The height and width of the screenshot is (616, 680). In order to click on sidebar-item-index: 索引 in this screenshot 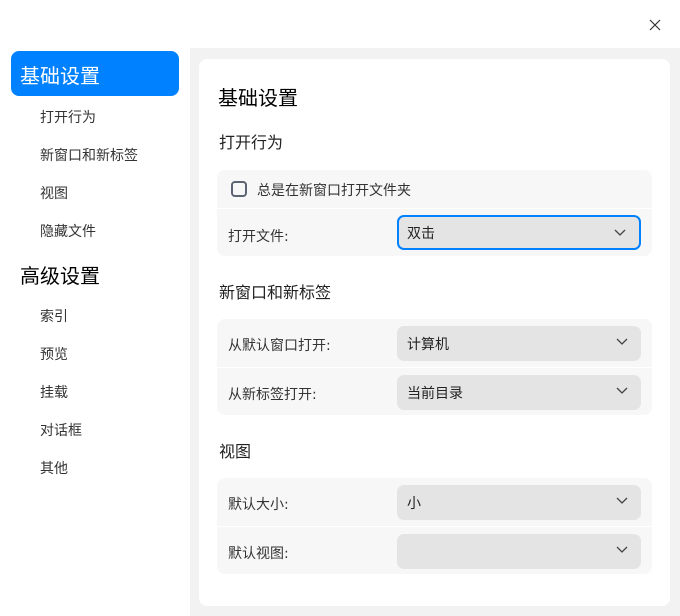, I will do `click(54, 316)`.